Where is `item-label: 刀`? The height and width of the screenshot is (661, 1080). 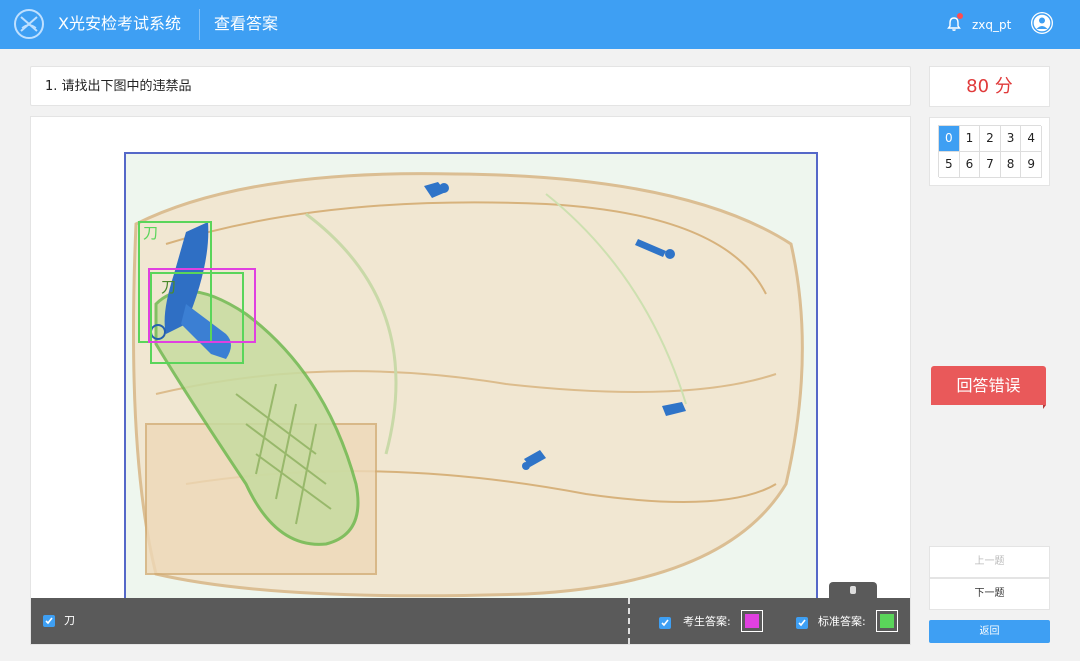 item-label: 刀 is located at coordinates (69, 620).